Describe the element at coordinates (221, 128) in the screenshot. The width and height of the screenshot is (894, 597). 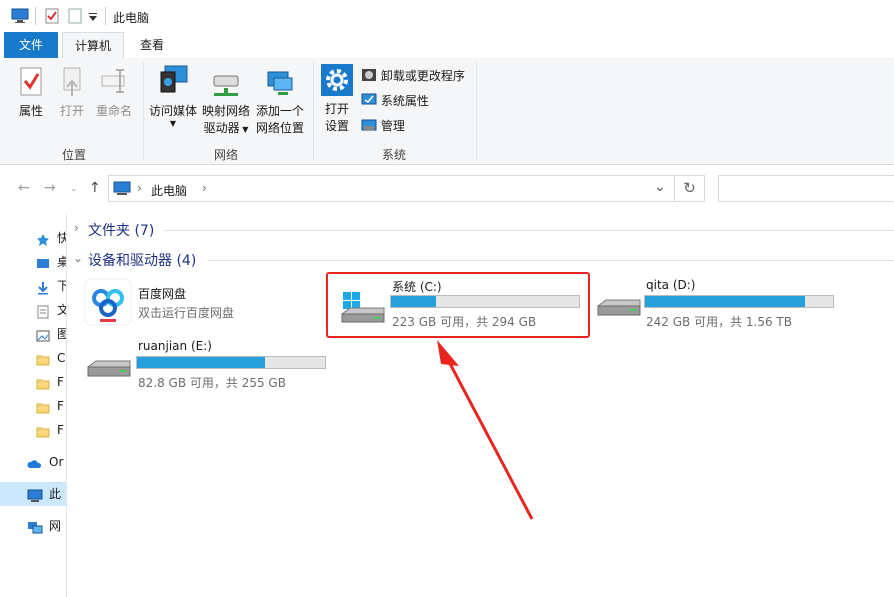
I see `map-drive-label-2: 驱动器` at that location.